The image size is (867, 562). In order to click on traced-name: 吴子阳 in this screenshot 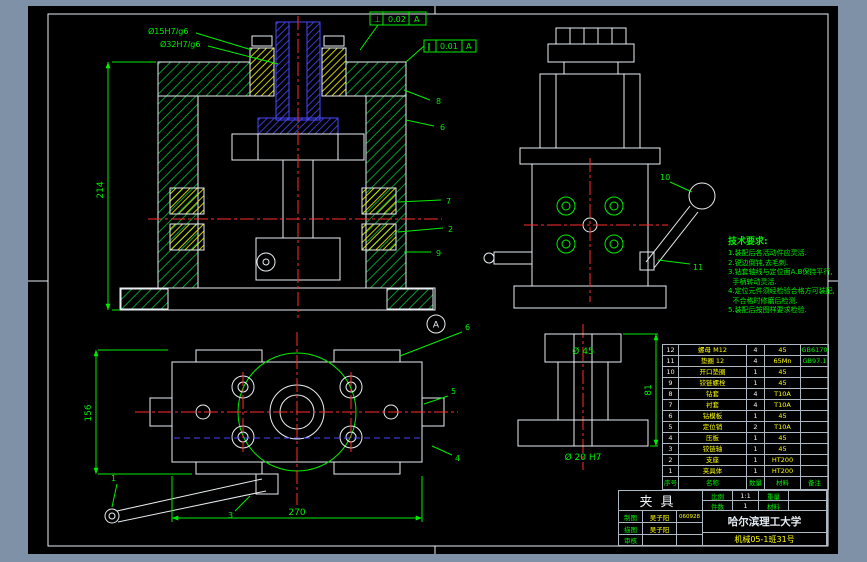, I will do `click(660, 529)`.